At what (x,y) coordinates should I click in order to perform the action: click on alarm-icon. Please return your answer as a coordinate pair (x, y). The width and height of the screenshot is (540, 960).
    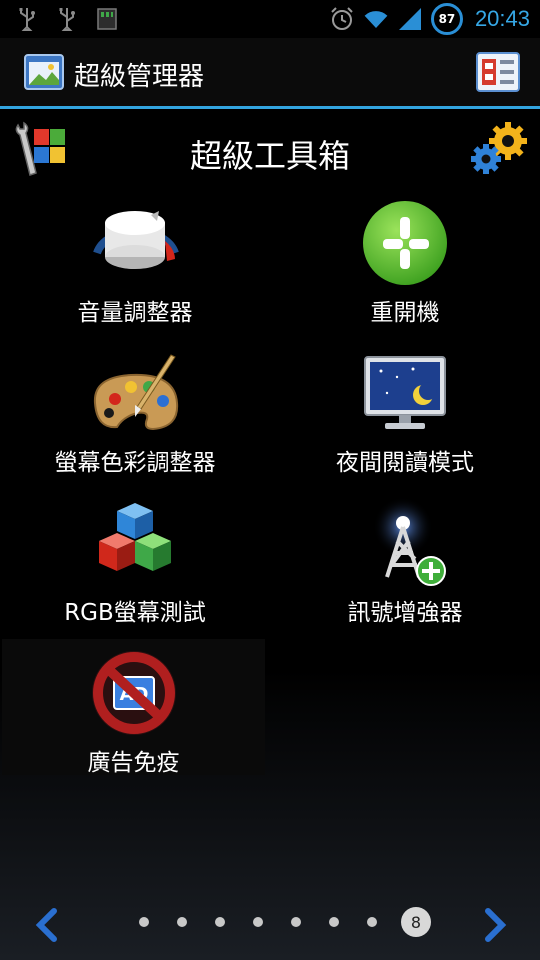
    Looking at the image, I should click on (342, 19).